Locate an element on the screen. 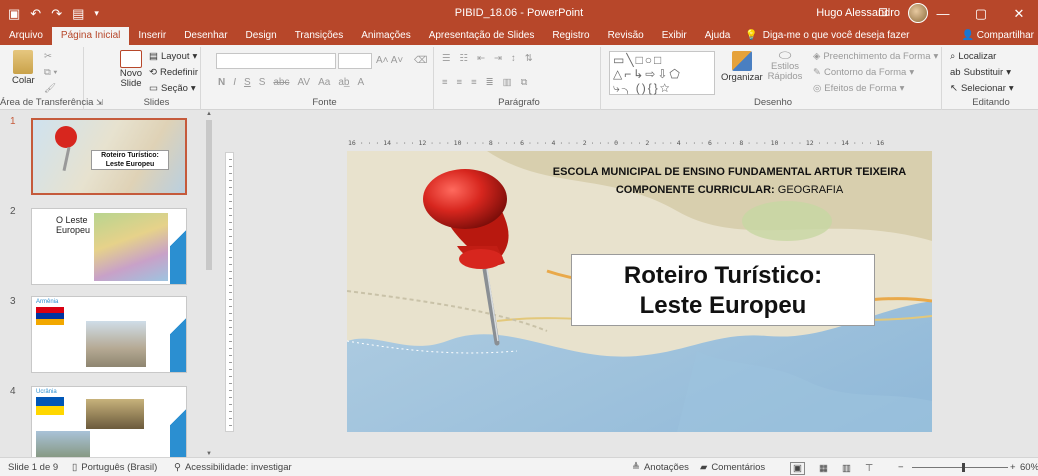  tab-apresentacao: Apresentação de Slides is located at coordinates (482, 36).